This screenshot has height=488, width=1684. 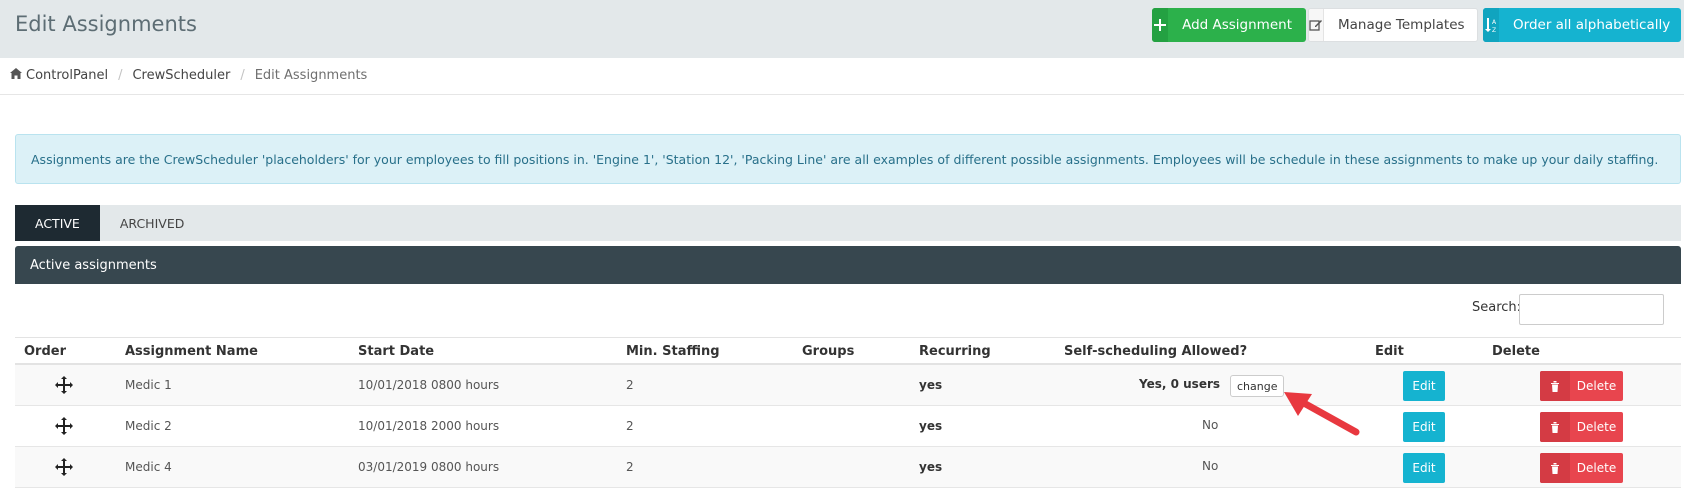 What do you see at coordinates (955, 351) in the screenshot?
I see `column-header-recurring: Recurring` at bounding box center [955, 351].